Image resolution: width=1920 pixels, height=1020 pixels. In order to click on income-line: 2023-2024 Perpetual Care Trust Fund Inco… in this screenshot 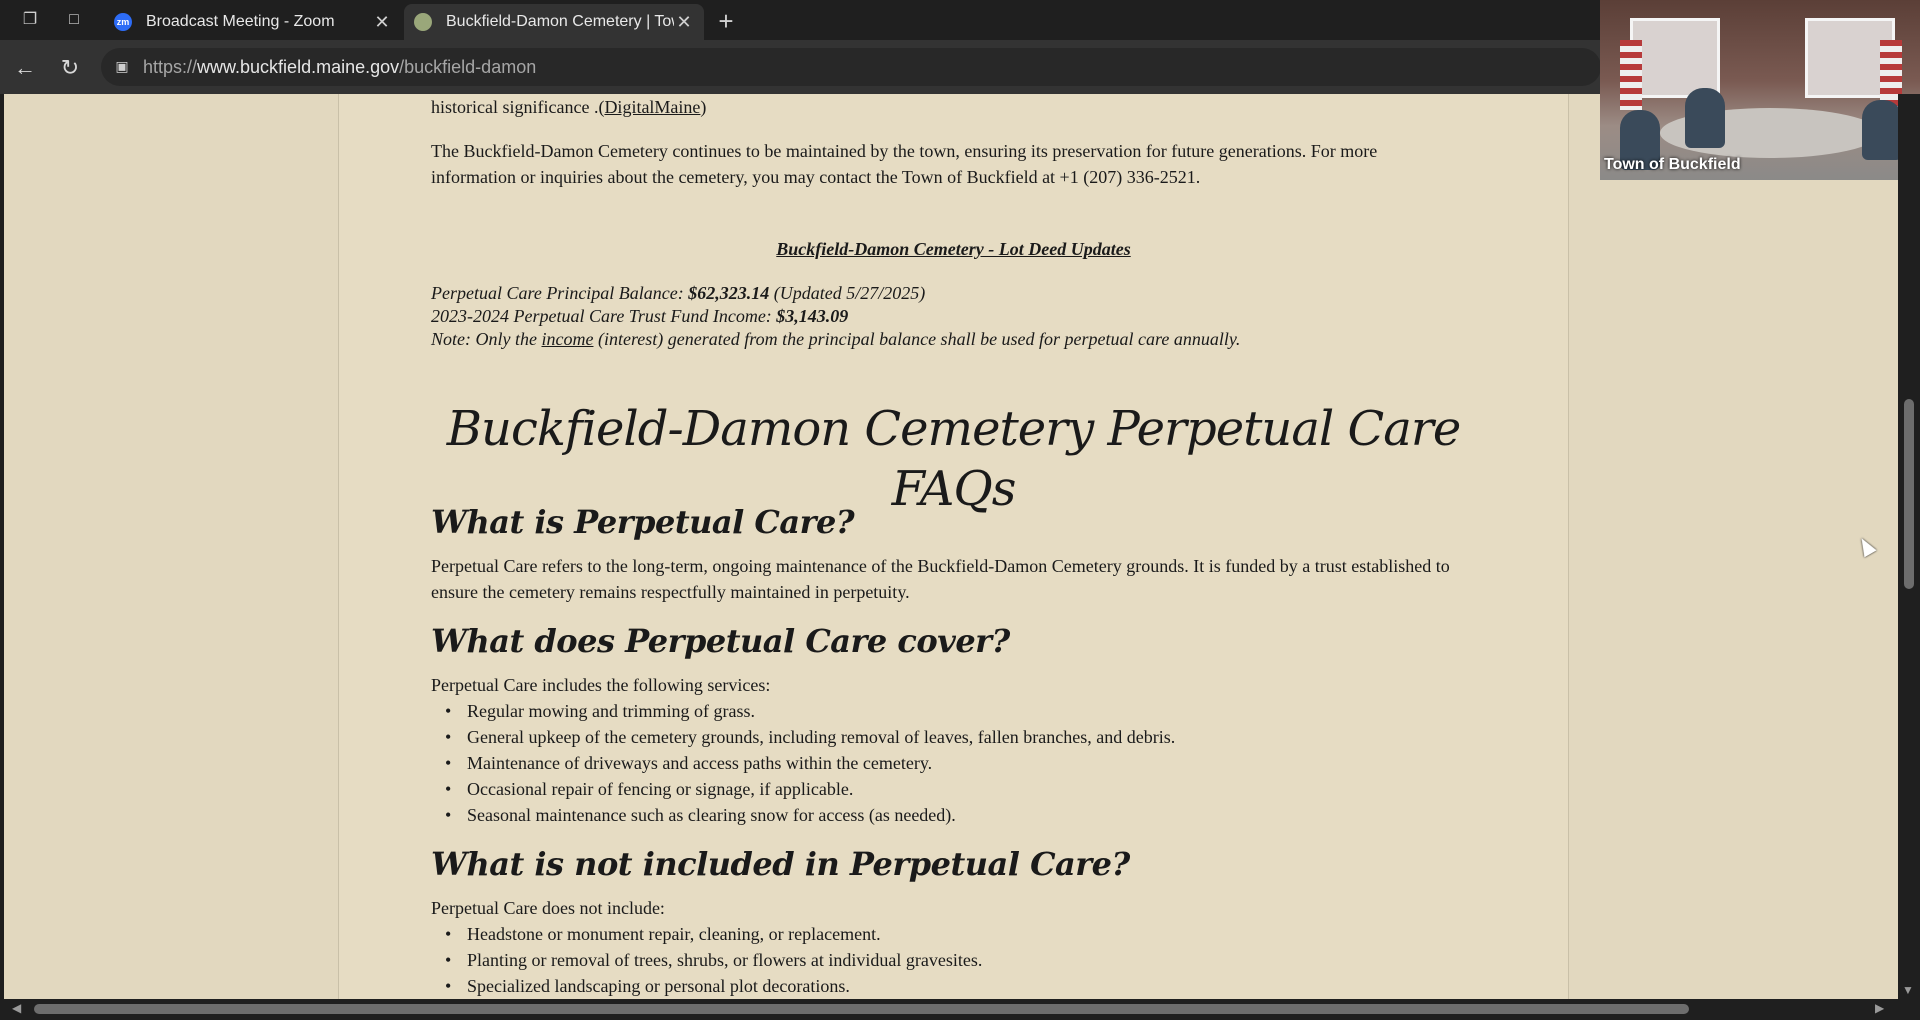, I will do `click(941, 316)`.